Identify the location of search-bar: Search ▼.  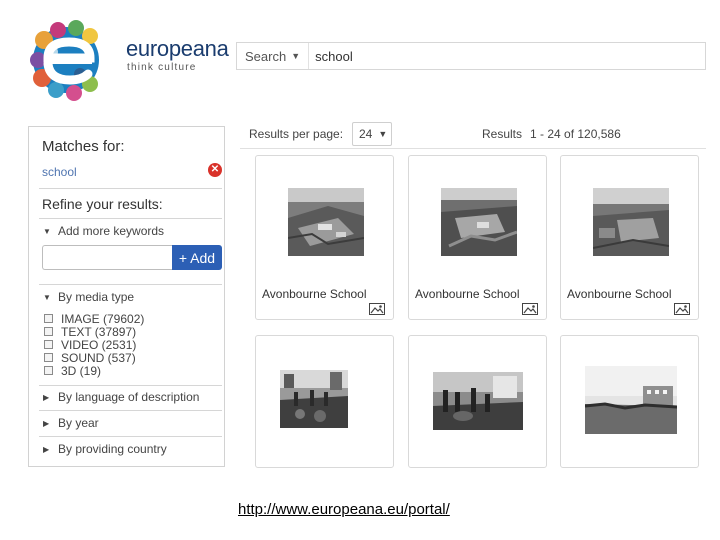
(471, 56).